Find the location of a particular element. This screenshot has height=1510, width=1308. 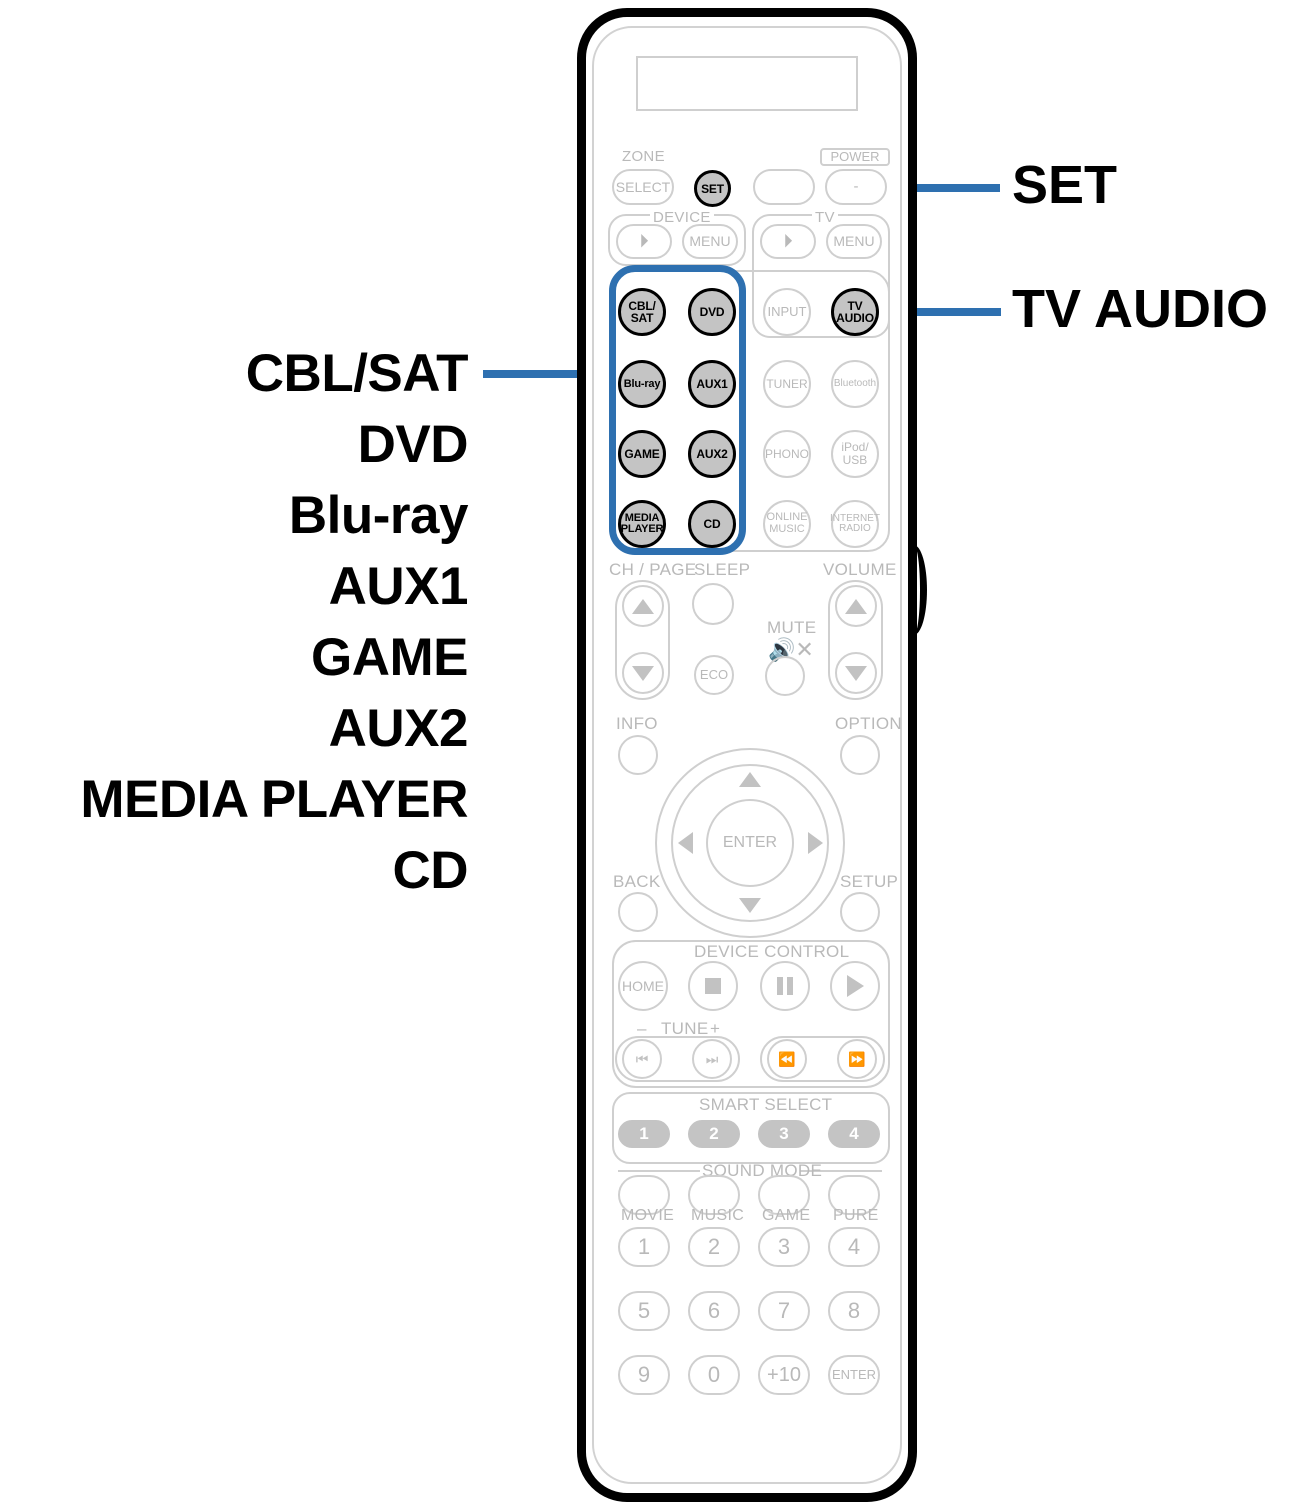

power-standby-button: - is located at coordinates (856, 187).